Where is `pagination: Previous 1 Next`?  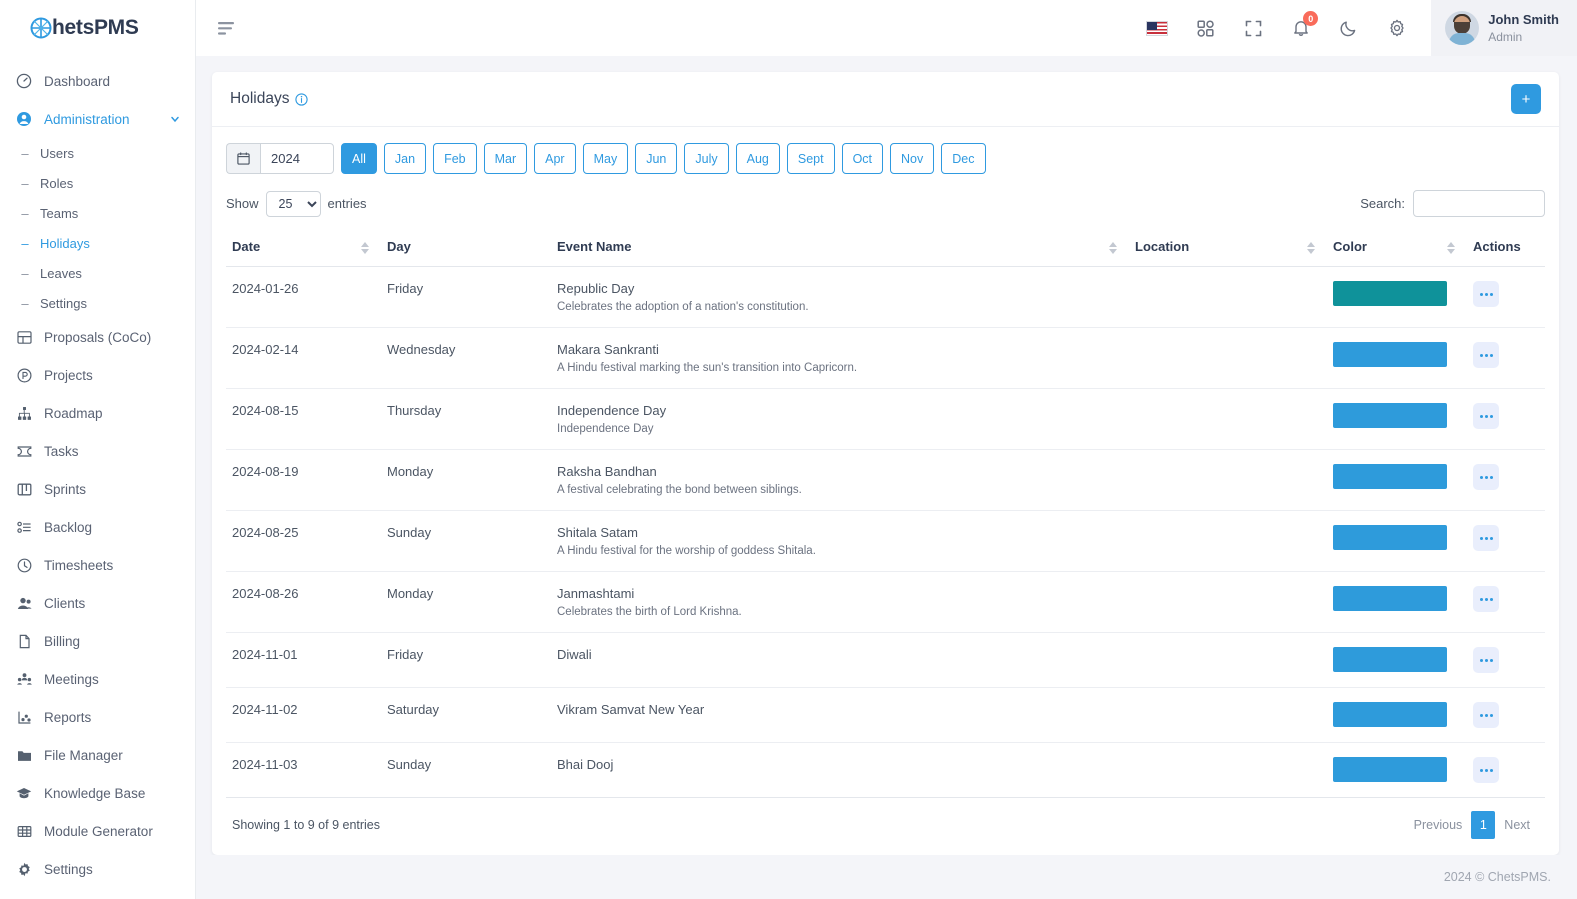
pagination: Previous 1 Next is located at coordinates (1472, 825).